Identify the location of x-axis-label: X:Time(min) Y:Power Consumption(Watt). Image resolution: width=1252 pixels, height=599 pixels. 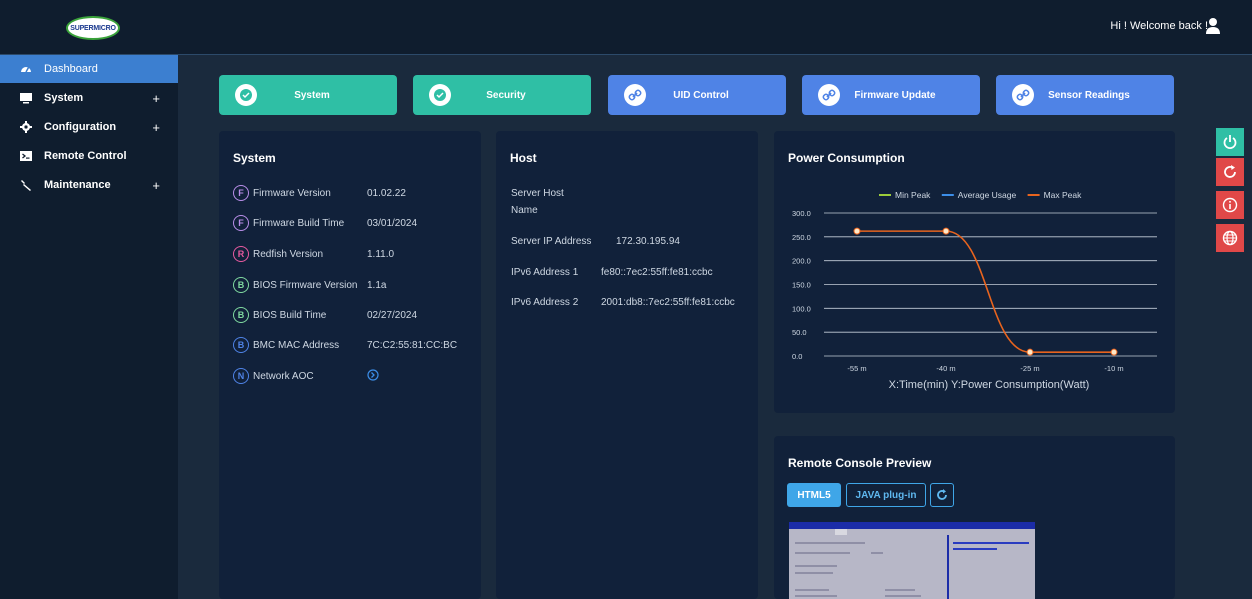
(989, 385).